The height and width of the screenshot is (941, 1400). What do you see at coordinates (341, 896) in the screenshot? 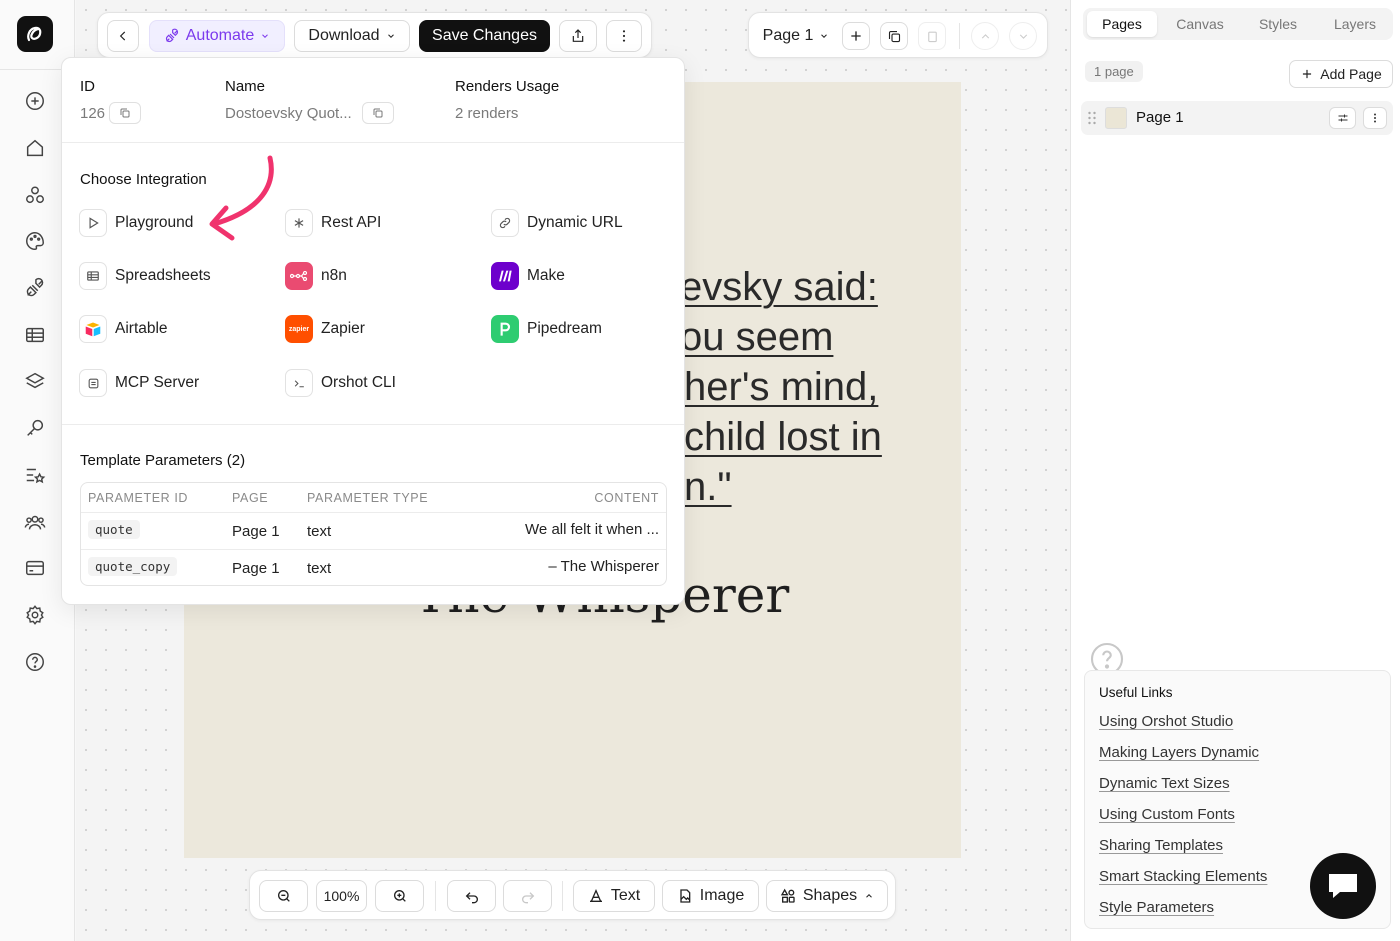
I see `zoom-level: 100%` at bounding box center [341, 896].